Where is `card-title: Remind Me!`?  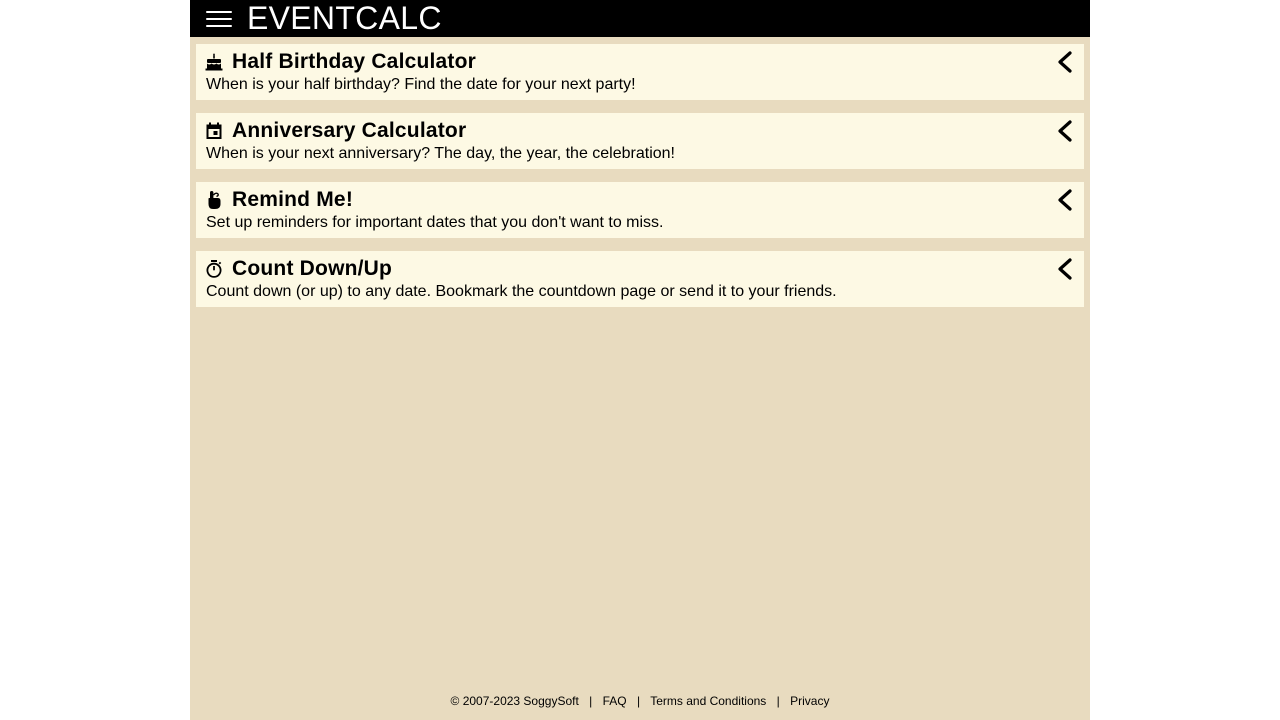 card-title: Remind Me! is located at coordinates (293, 199).